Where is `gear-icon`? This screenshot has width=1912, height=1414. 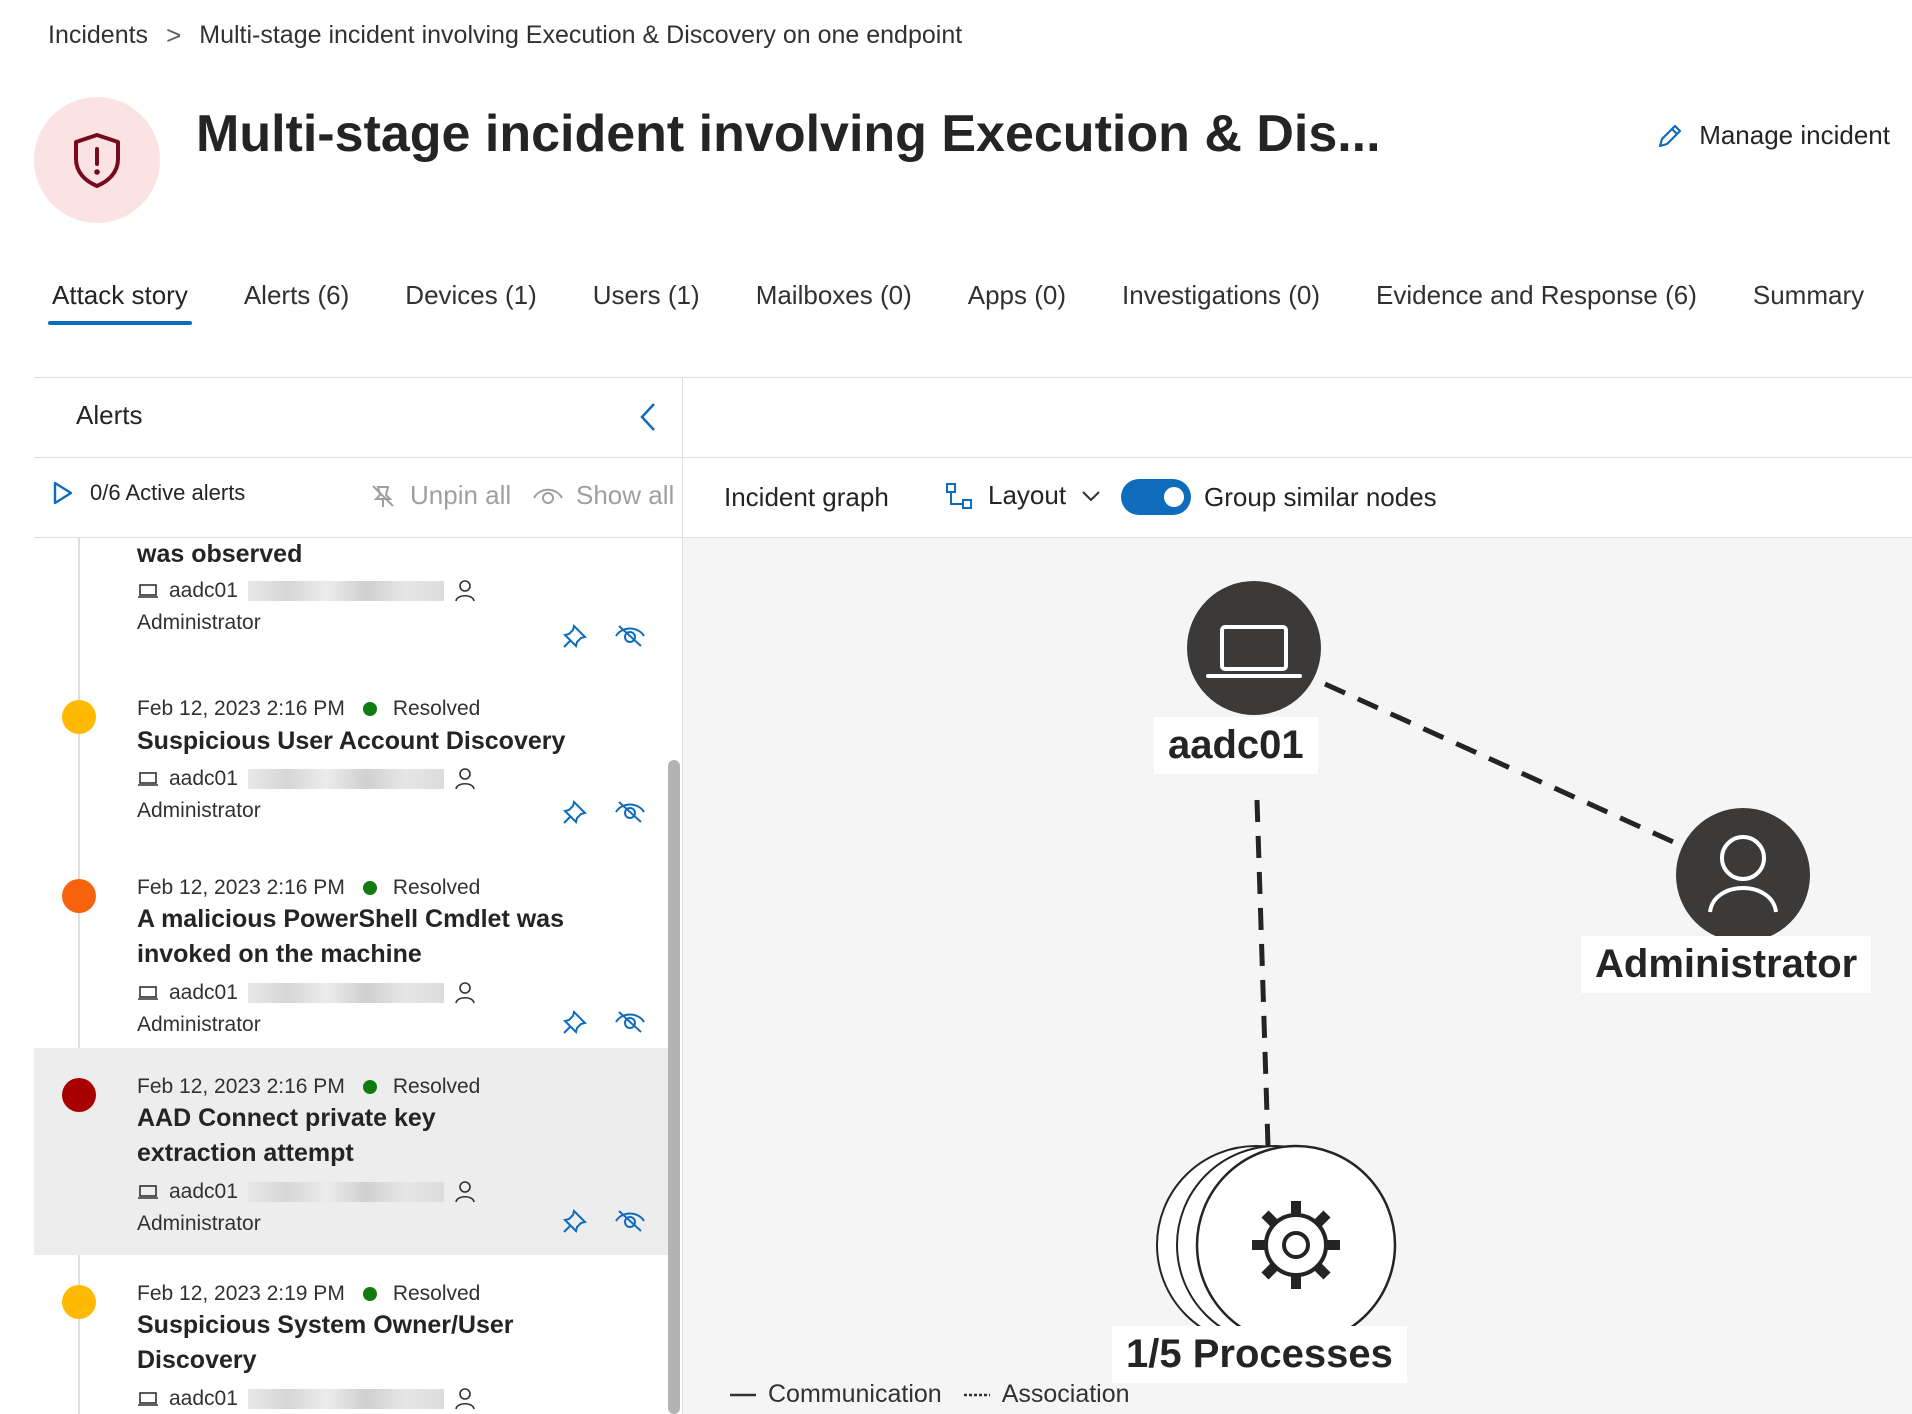
gear-icon is located at coordinates (1296, 1245).